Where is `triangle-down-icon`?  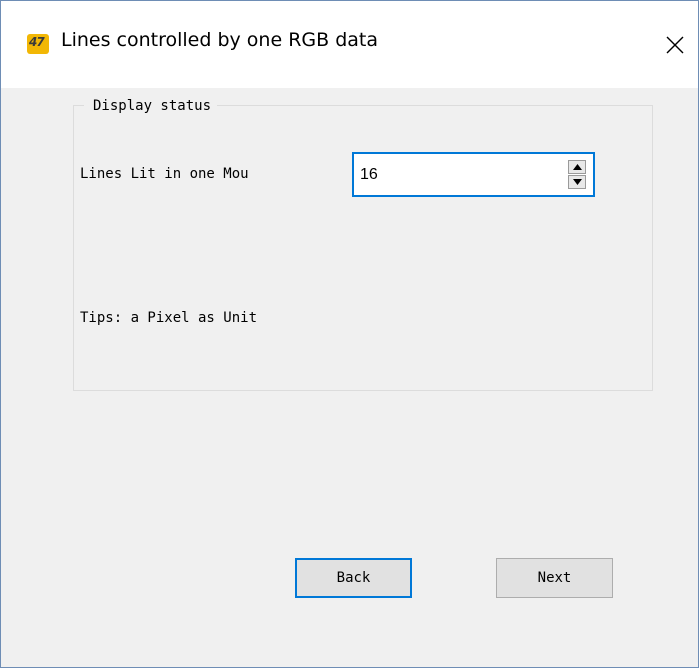
triangle-down-icon is located at coordinates (577, 182).